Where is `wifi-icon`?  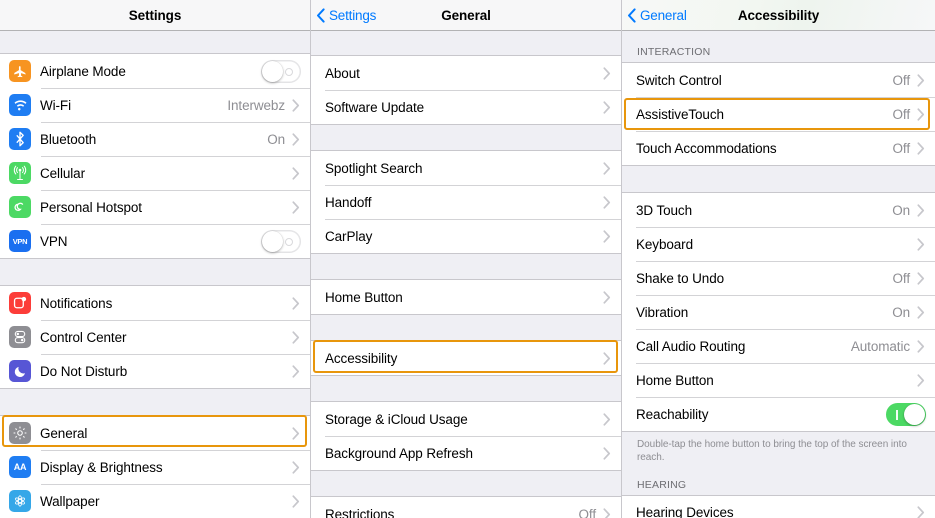
wifi-icon is located at coordinates (20, 105).